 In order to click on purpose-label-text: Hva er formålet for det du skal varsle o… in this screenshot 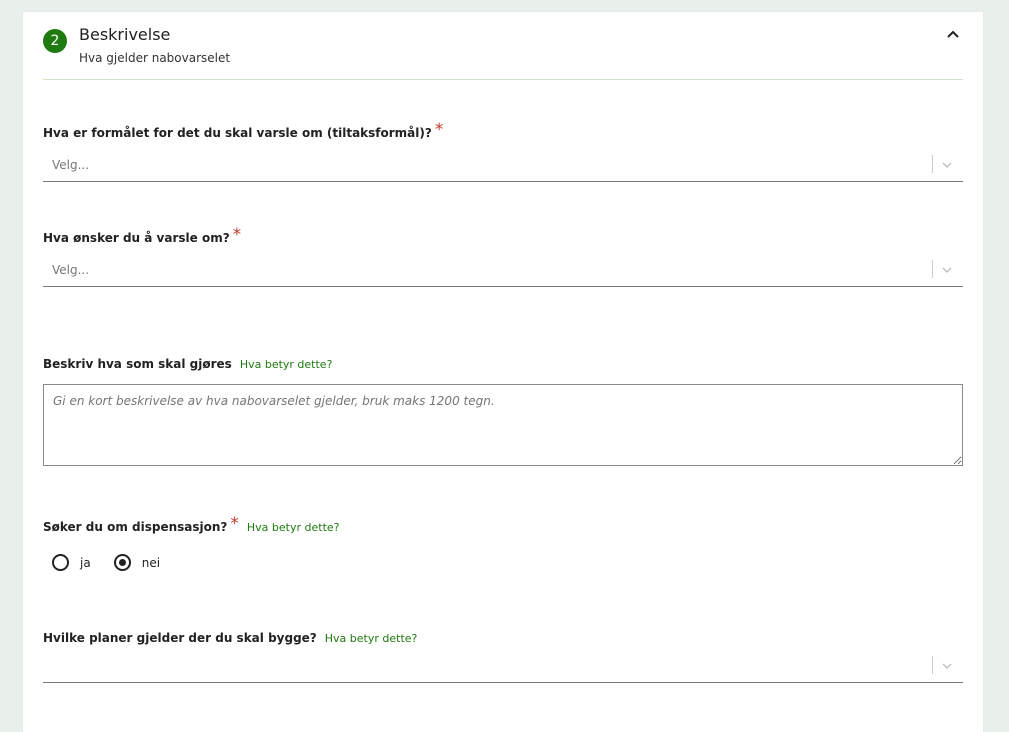, I will do `click(237, 133)`.